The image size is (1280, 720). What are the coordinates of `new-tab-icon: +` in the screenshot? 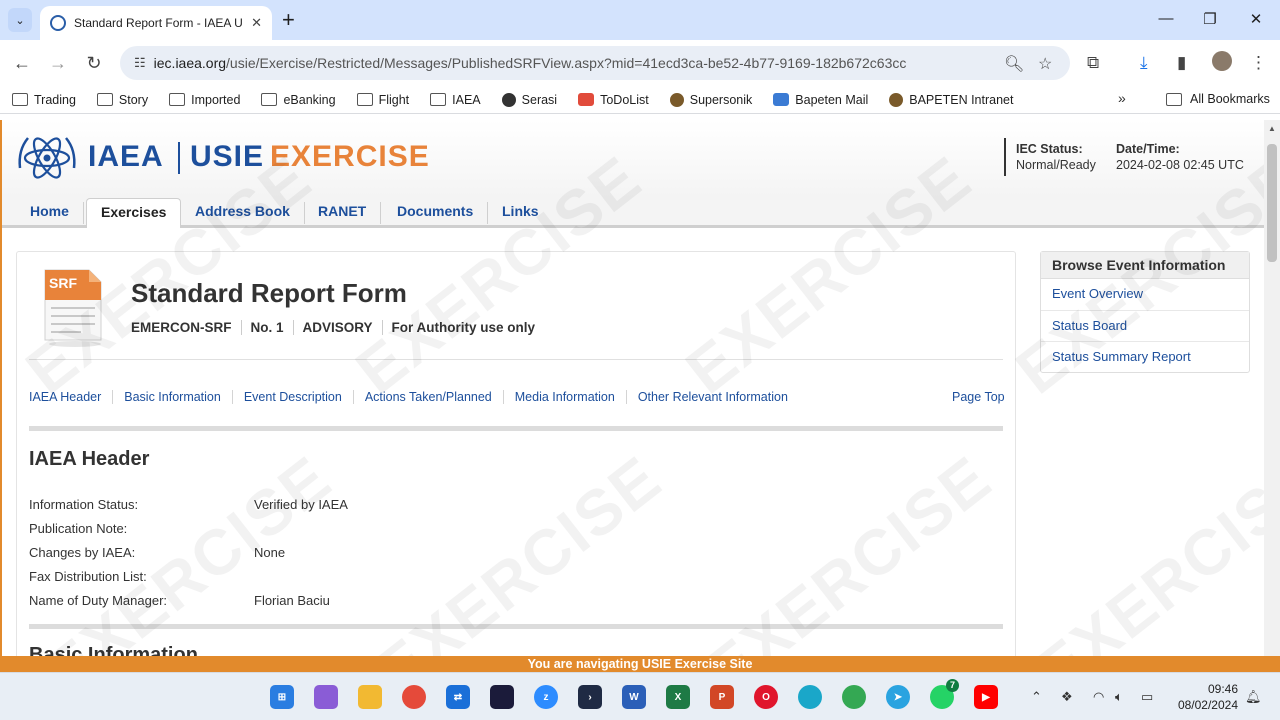 It's located at (288, 20).